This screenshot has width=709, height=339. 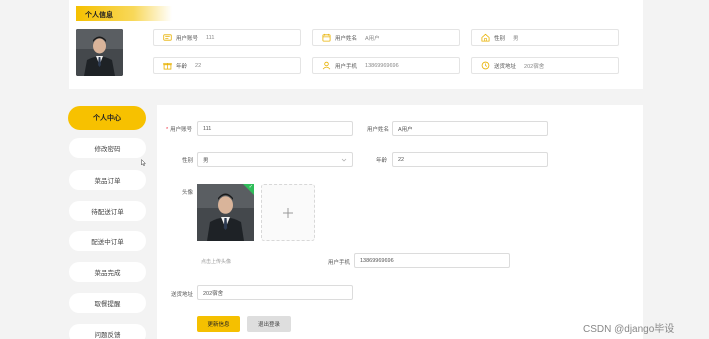 What do you see at coordinates (339, 263) in the screenshot?
I see `phone-label: 用户手机` at bounding box center [339, 263].